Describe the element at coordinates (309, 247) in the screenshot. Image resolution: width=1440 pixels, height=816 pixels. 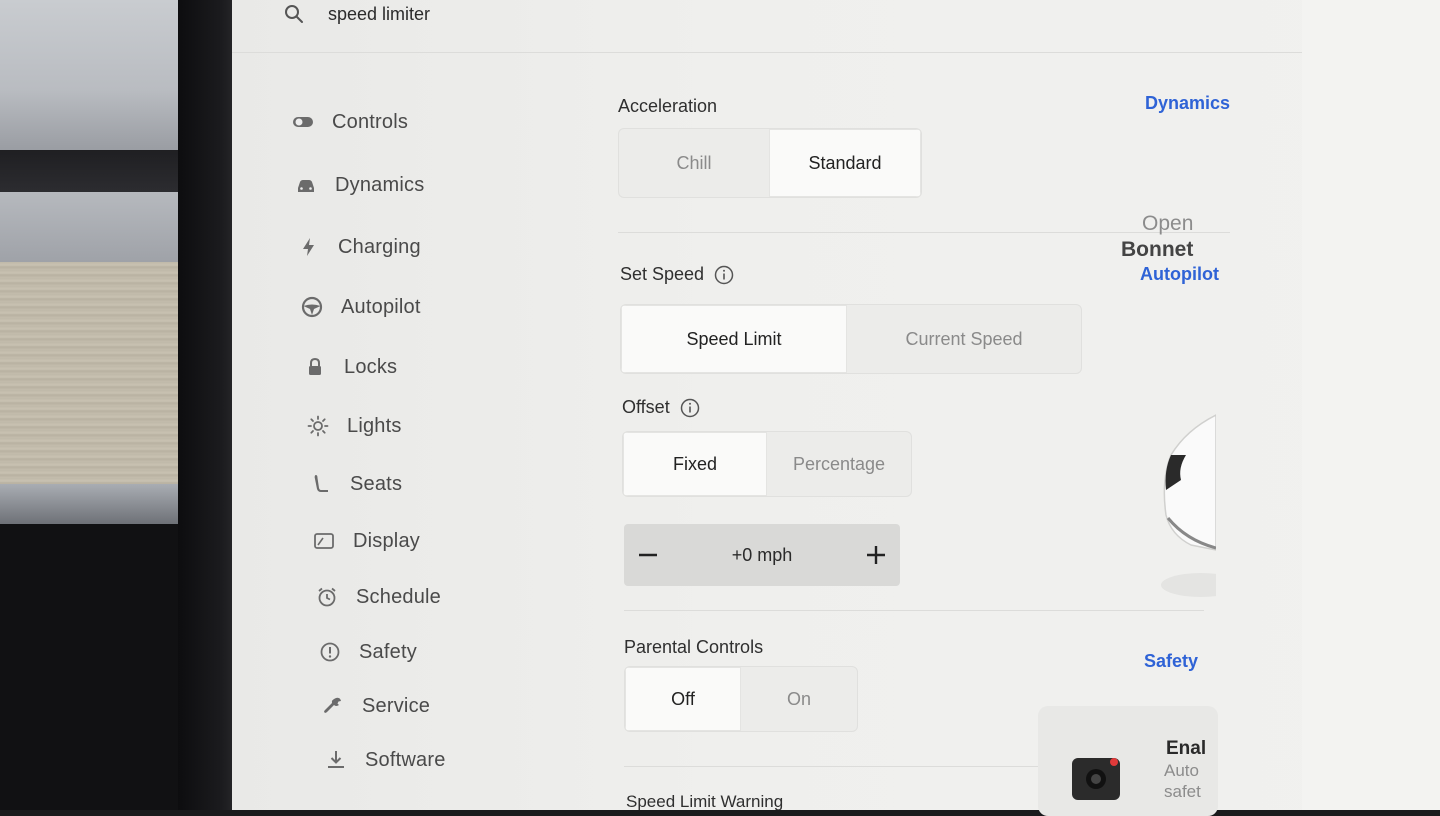
I see `lightning-icon` at that location.